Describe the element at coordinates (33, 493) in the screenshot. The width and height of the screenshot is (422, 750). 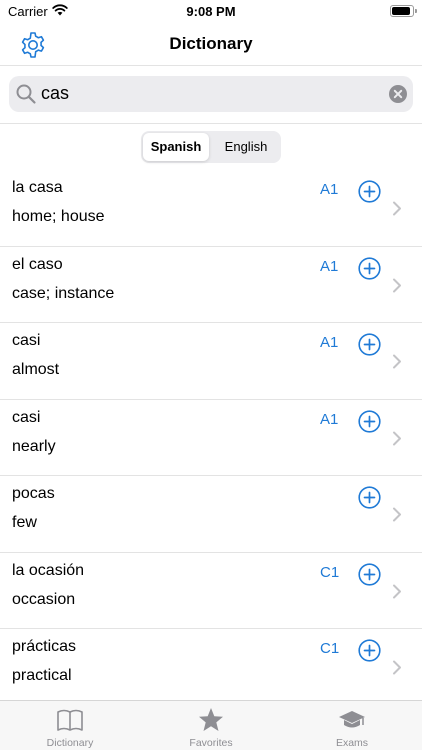
I see `entry-word: pocas` at that location.